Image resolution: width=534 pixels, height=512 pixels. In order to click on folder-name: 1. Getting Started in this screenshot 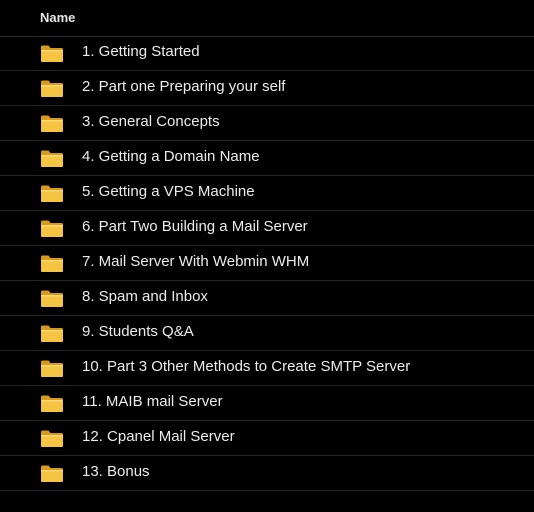, I will do `click(141, 51)`.